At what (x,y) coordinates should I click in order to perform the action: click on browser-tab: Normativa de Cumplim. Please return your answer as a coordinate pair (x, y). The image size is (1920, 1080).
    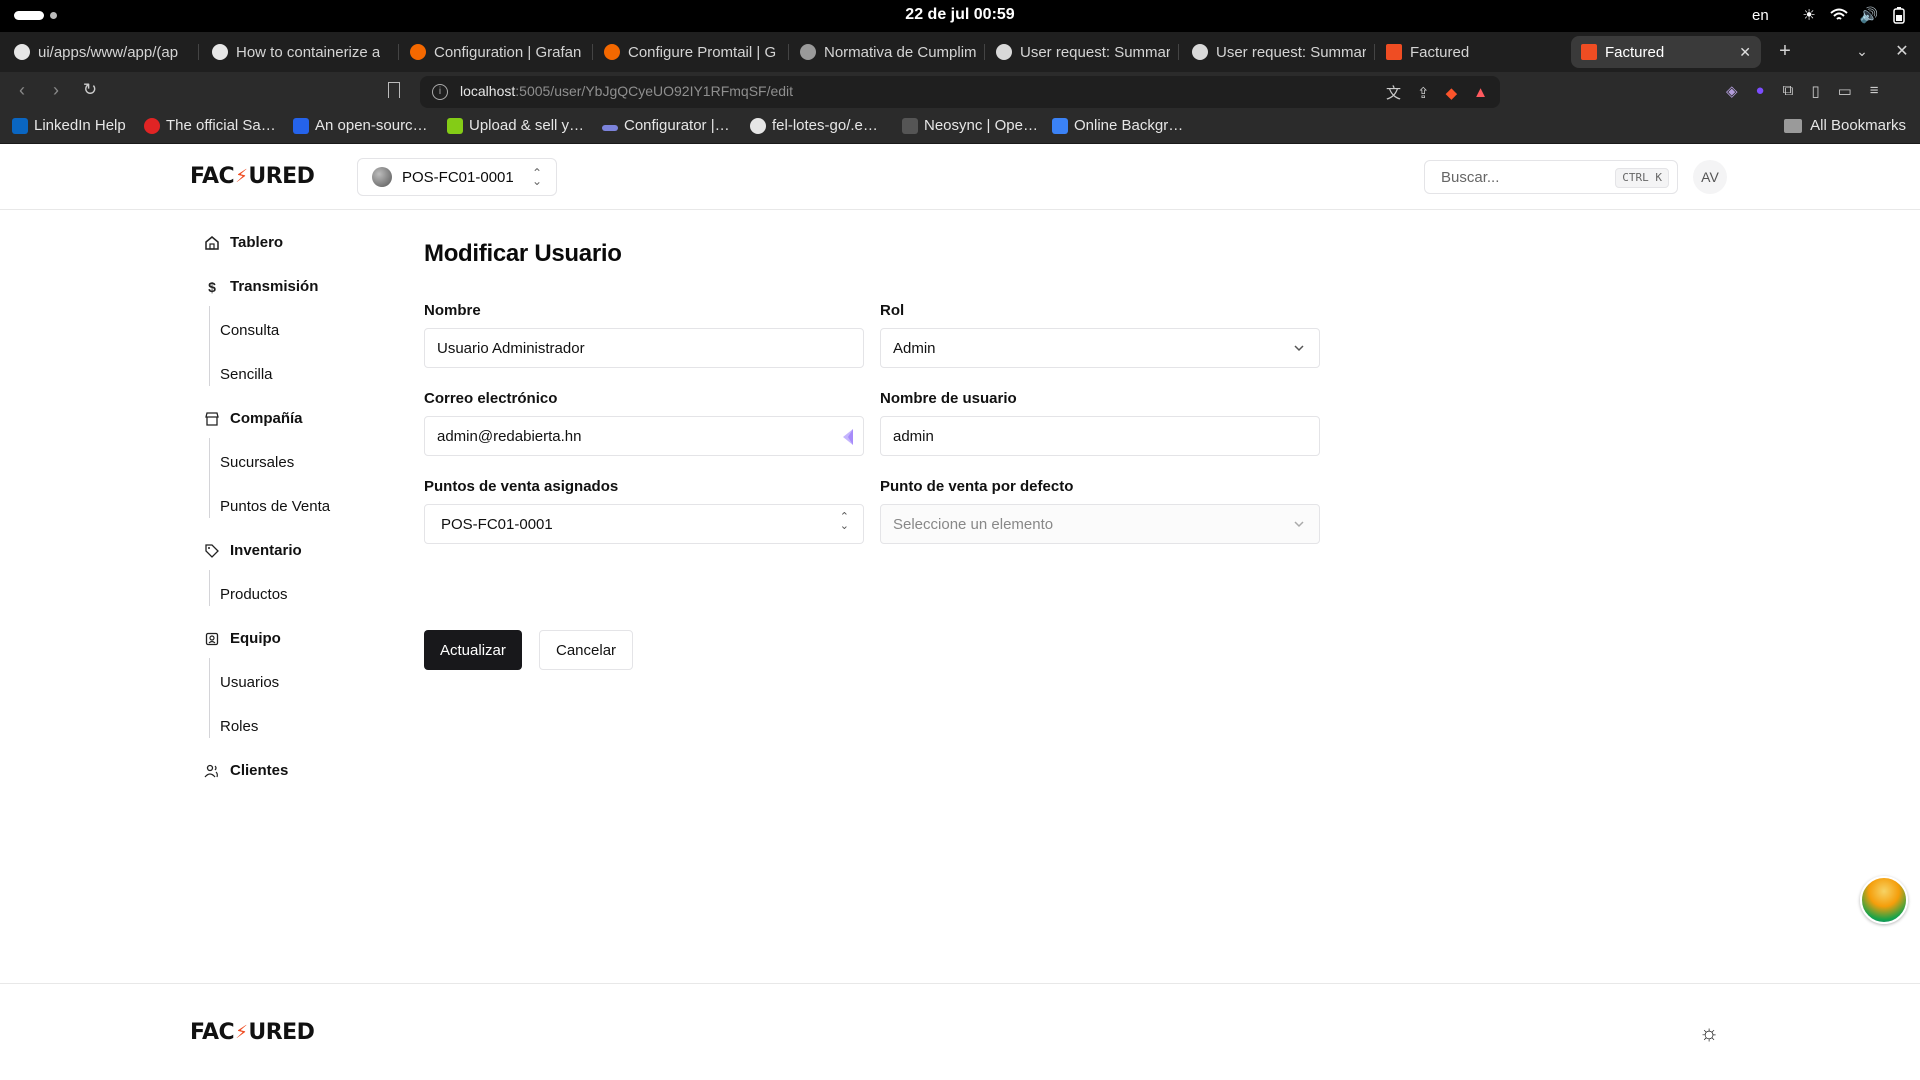
    Looking at the image, I should click on (888, 52).